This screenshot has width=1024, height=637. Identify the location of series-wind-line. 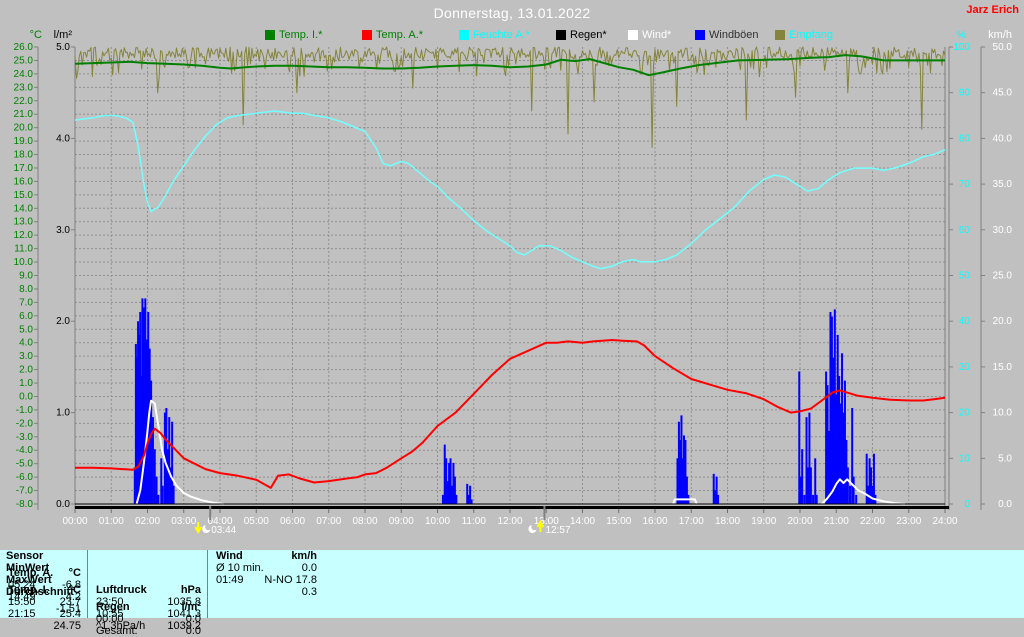
(520, 452).